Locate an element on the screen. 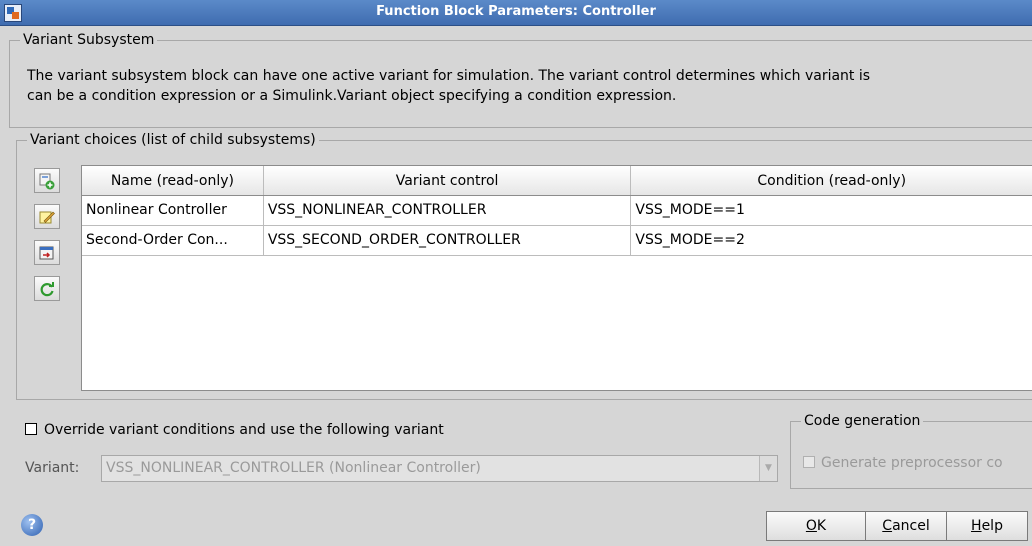 The width and height of the screenshot is (1032, 546). title-bar: Function Block Parameters: Controller is located at coordinates (516, 13).